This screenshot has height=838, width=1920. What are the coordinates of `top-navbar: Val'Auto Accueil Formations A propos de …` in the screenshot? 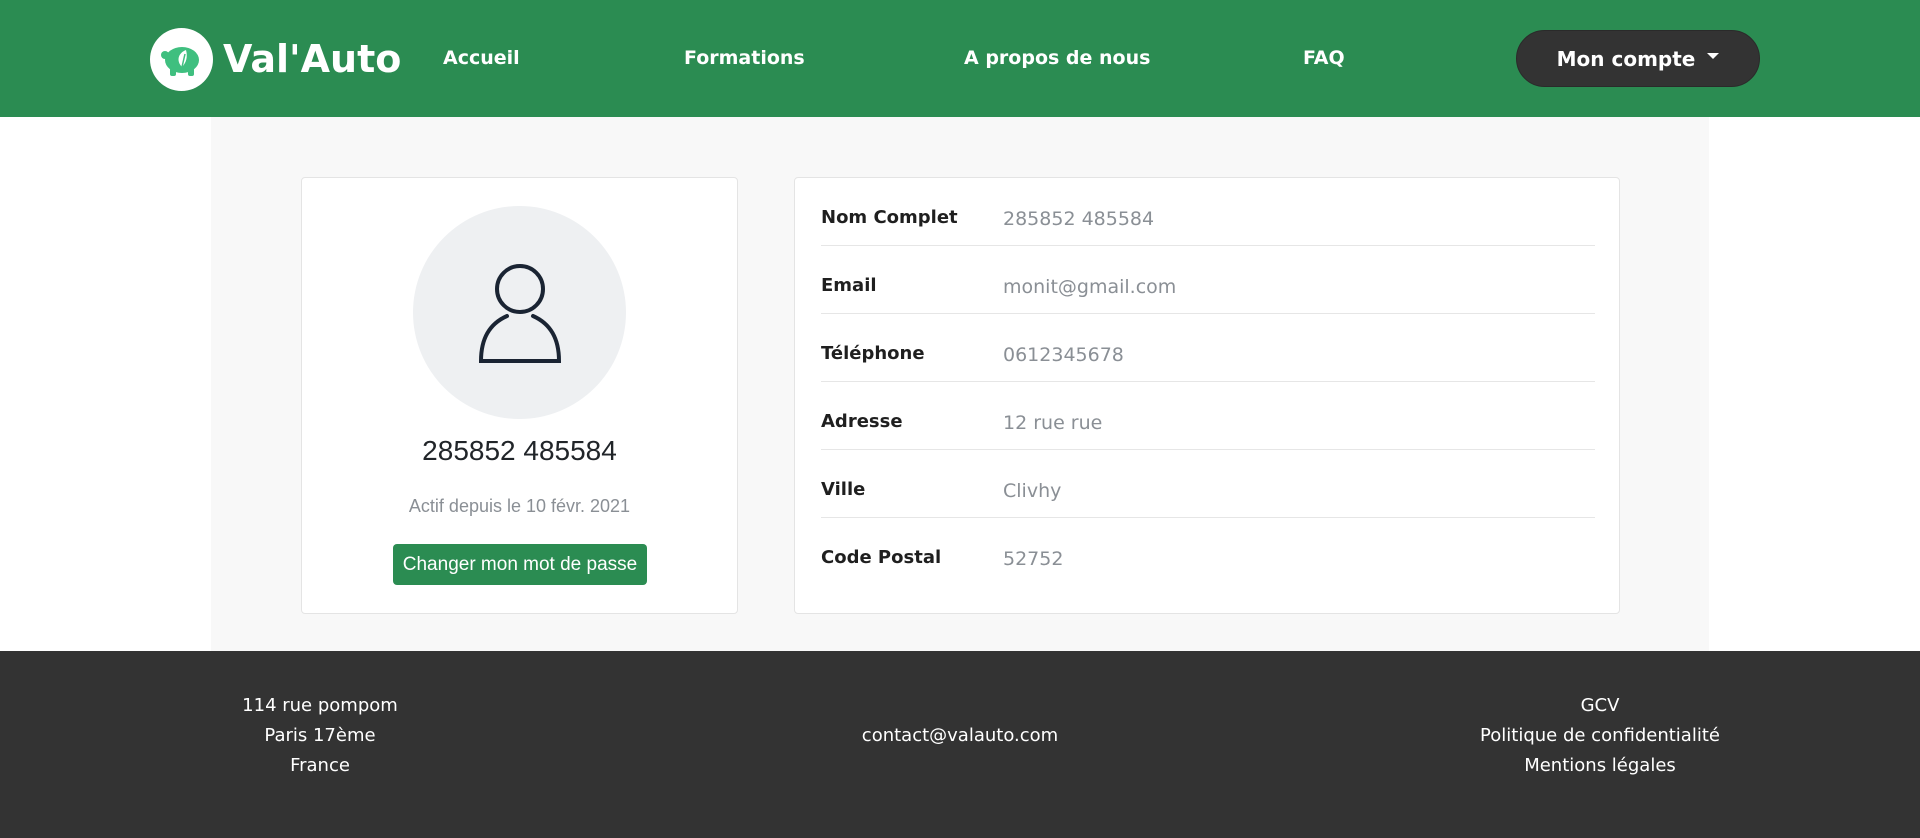 It's located at (960, 58).